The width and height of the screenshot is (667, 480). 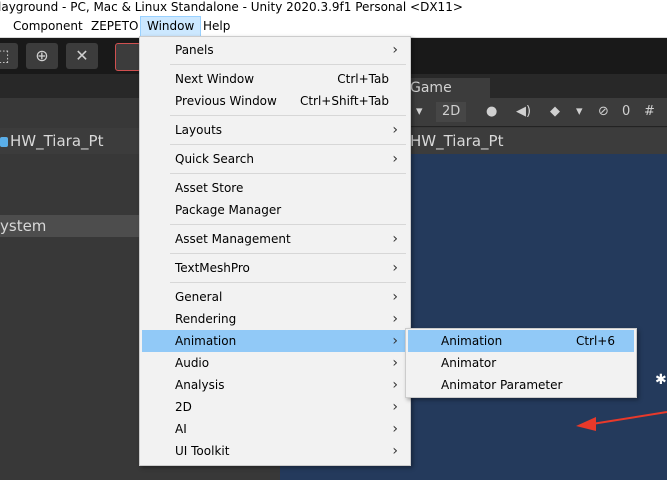 What do you see at coordinates (419, 112) in the screenshot?
I see `shading-dropdown-icon: ▾` at bounding box center [419, 112].